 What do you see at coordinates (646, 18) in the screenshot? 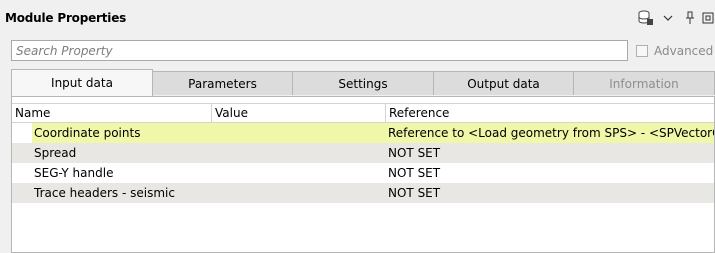
I see `database-lock-icon` at bounding box center [646, 18].